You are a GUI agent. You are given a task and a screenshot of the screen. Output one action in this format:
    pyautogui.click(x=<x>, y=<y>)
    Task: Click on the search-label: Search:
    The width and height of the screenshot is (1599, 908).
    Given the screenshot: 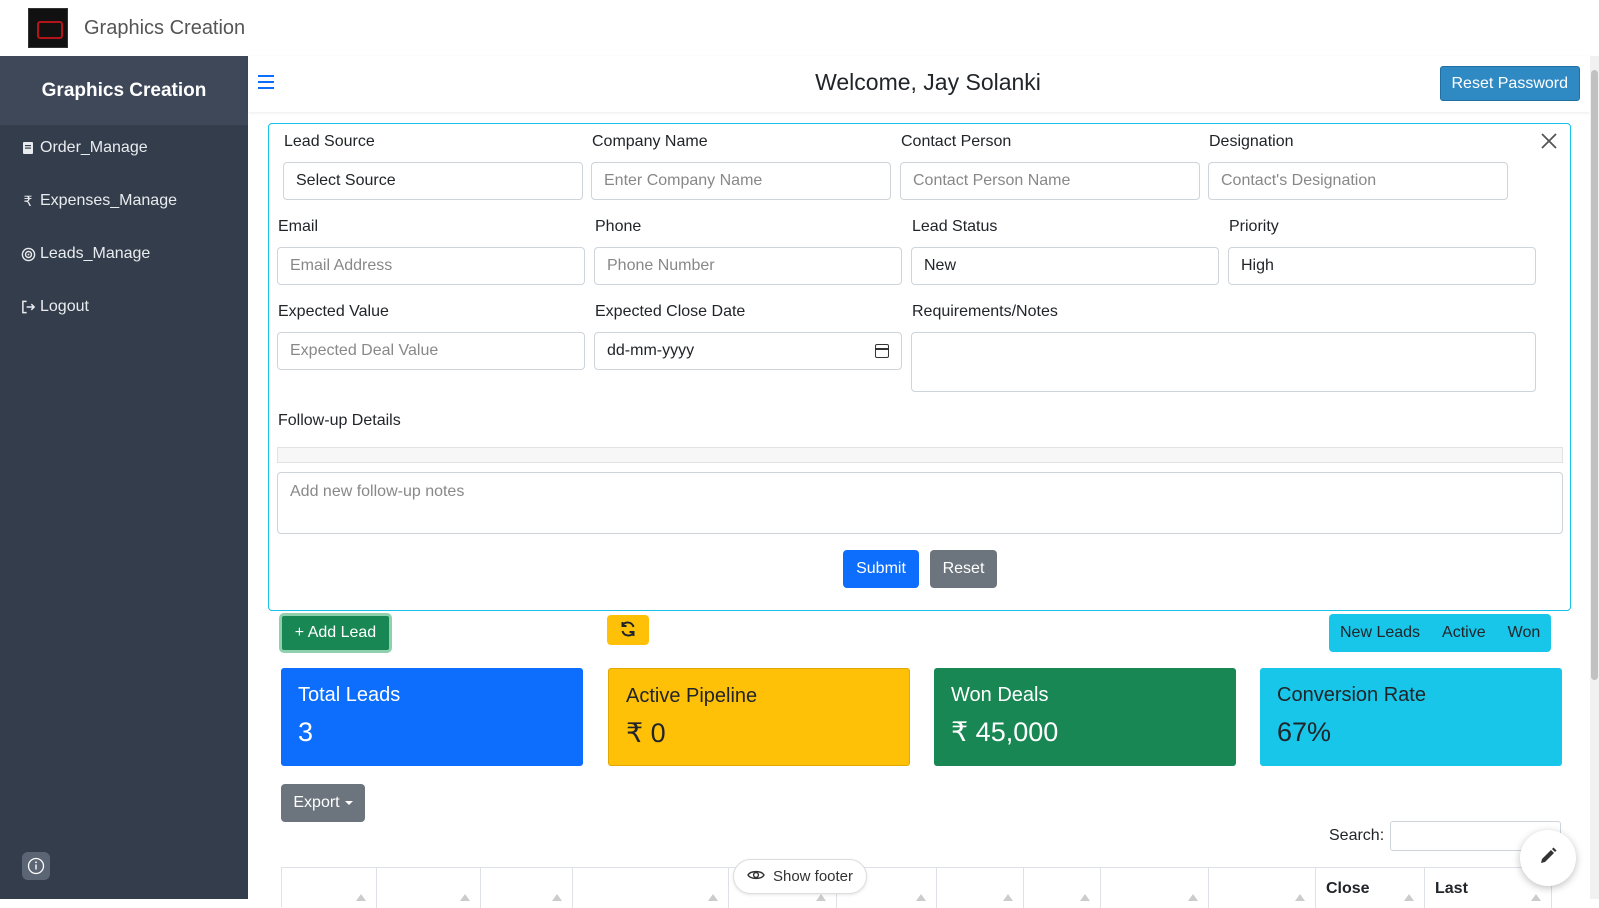 What is the action you would take?
    pyautogui.click(x=1357, y=835)
    